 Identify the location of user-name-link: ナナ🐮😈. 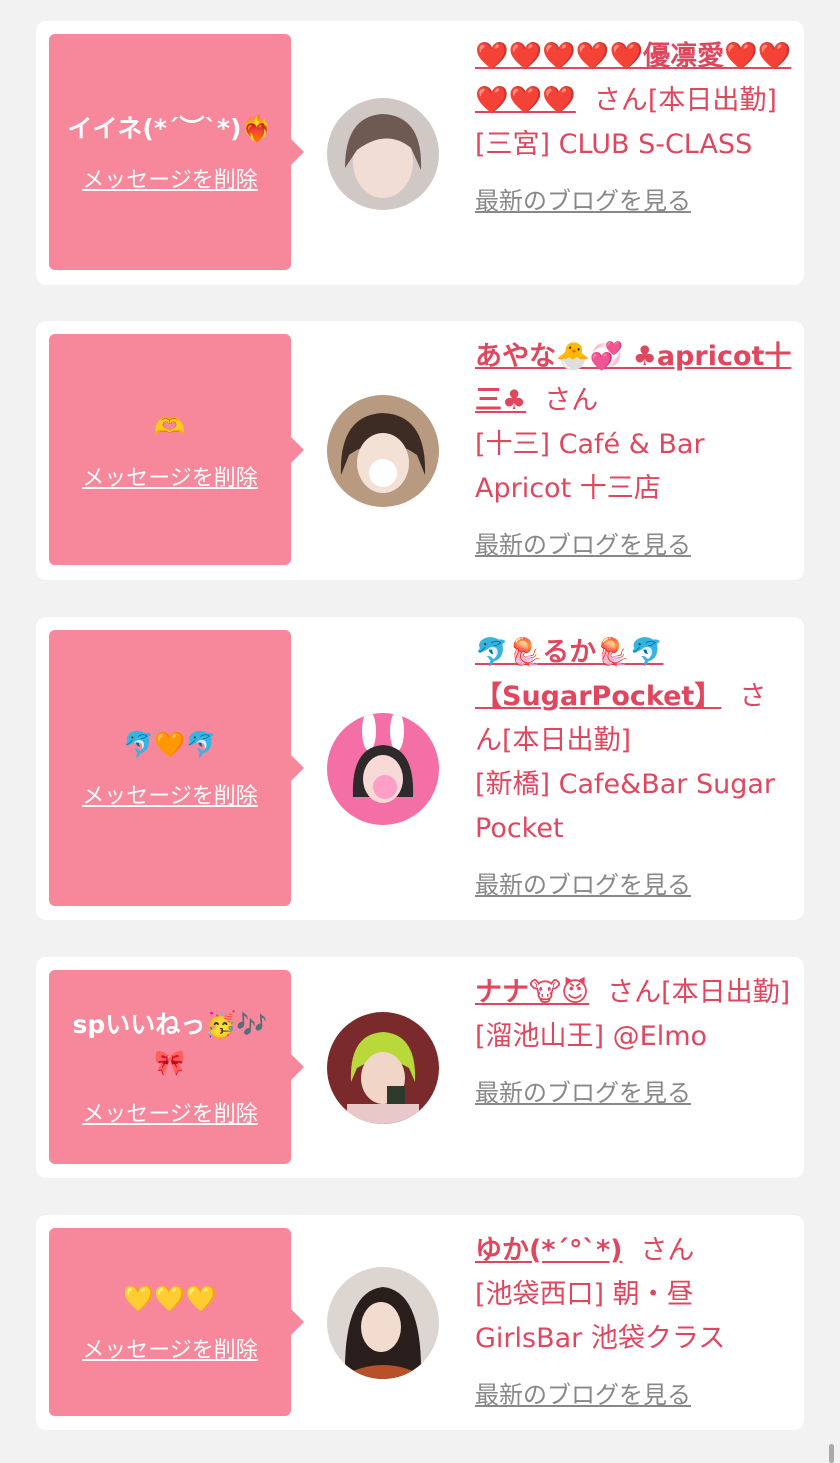
(532, 992).